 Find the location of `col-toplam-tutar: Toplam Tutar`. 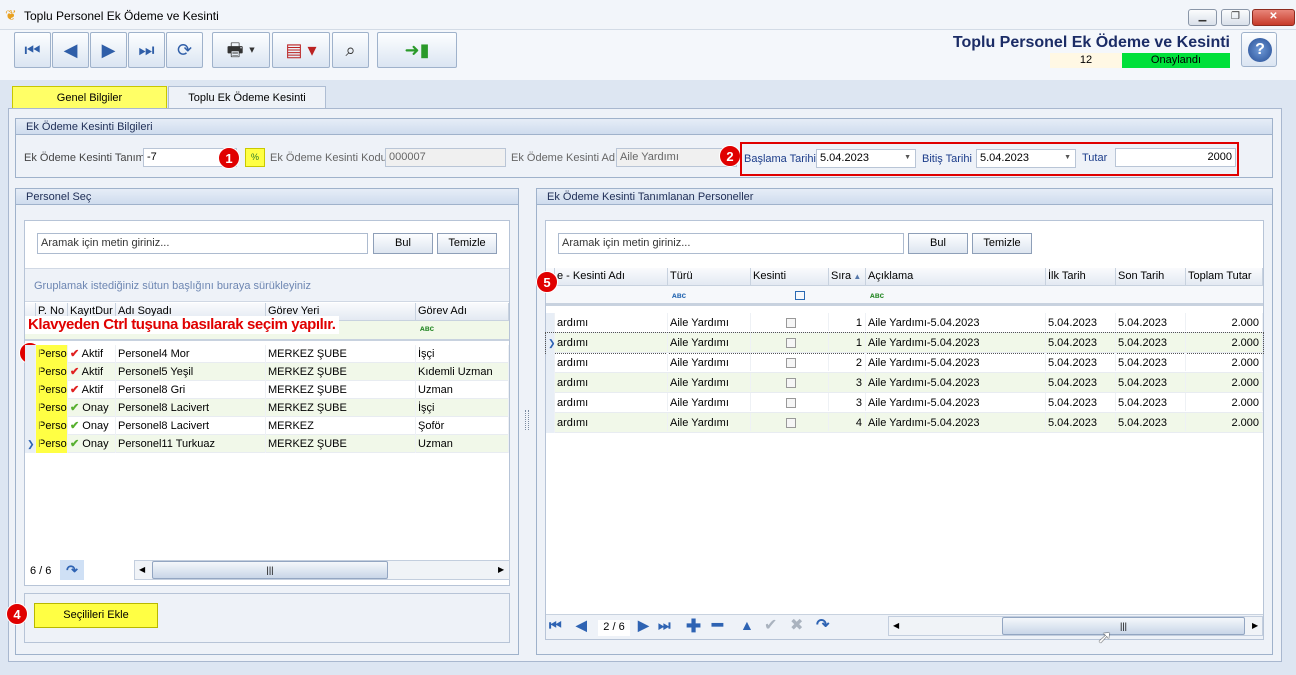

col-toplam-tutar: Toplam Tutar is located at coordinates (1224, 277).